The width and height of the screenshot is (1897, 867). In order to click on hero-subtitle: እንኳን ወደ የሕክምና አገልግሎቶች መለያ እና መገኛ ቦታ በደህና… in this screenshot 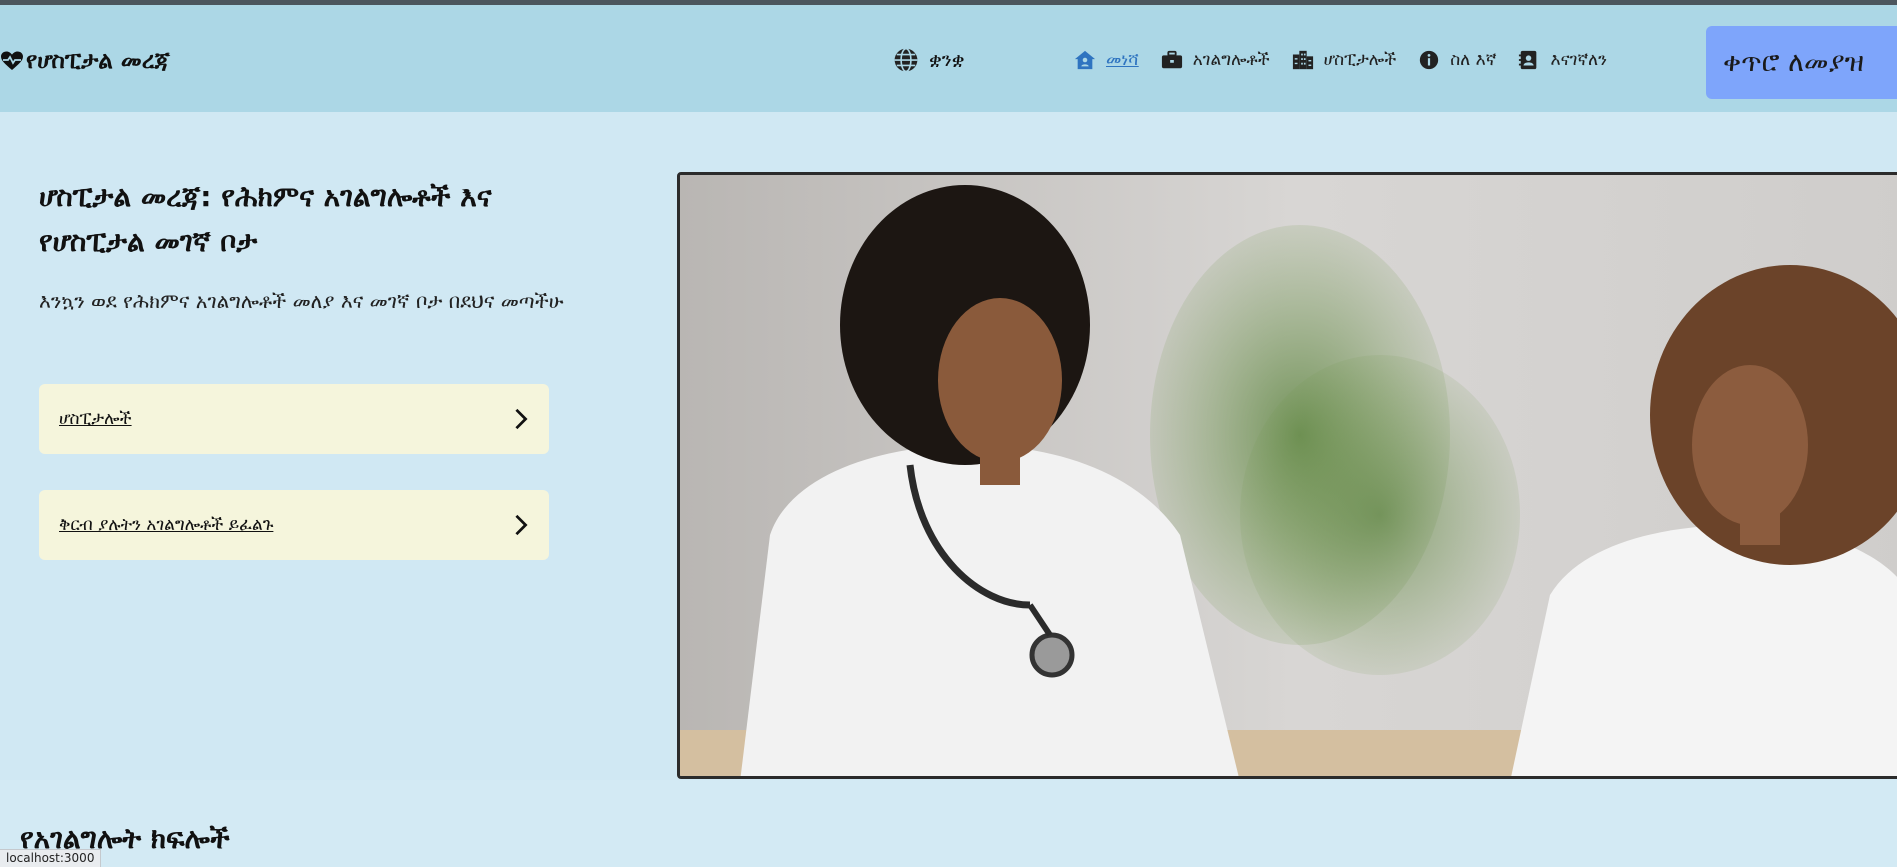, I will do `click(301, 301)`.